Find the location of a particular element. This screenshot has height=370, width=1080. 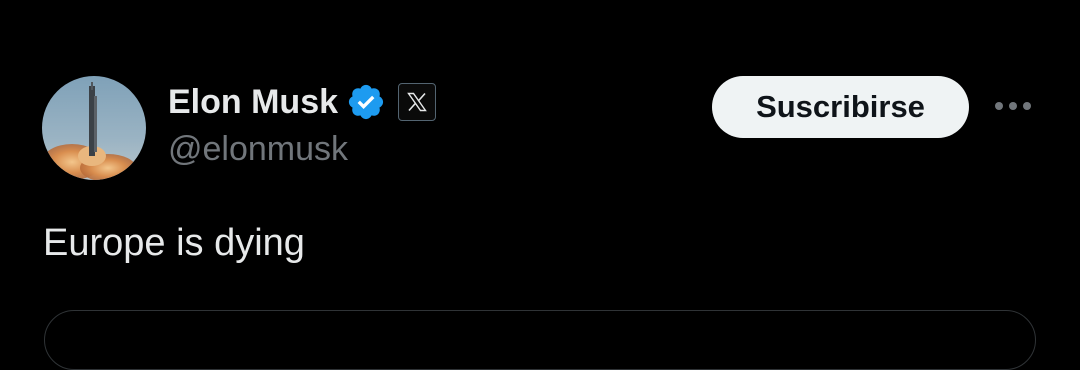

tweet-text: Europe is dying is located at coordinates (174, 243).